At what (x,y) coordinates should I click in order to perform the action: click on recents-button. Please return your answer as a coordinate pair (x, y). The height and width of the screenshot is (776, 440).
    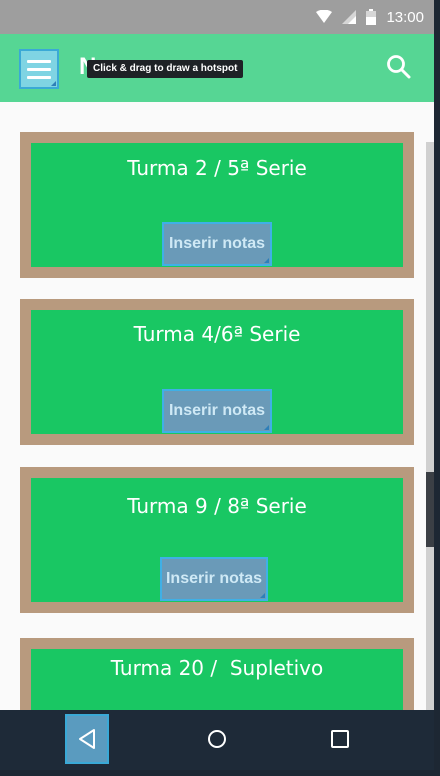
    Looking at the image, I should click on (340, 739).